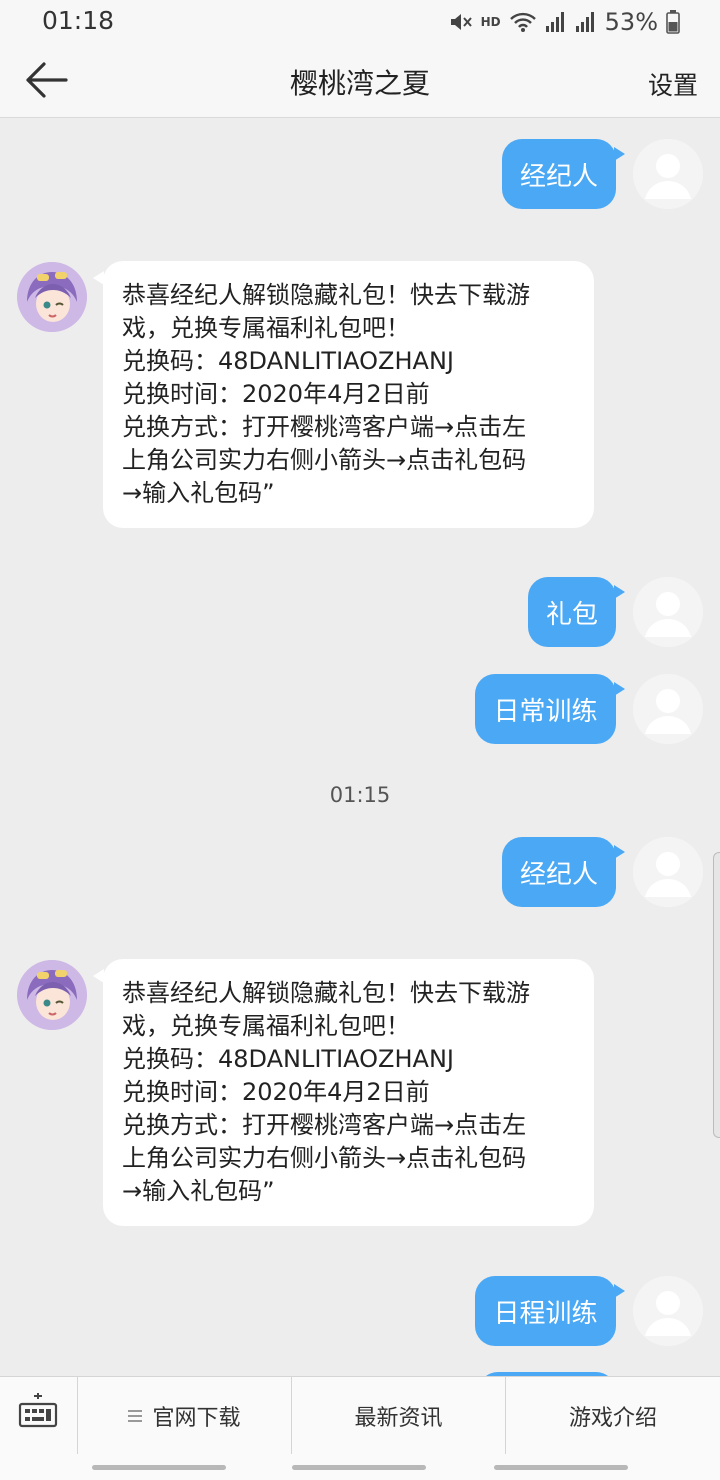 This screenshot has height=1480, width=720. I want to click on menu-latest-news: 最新资讯, so click(399, 1415).